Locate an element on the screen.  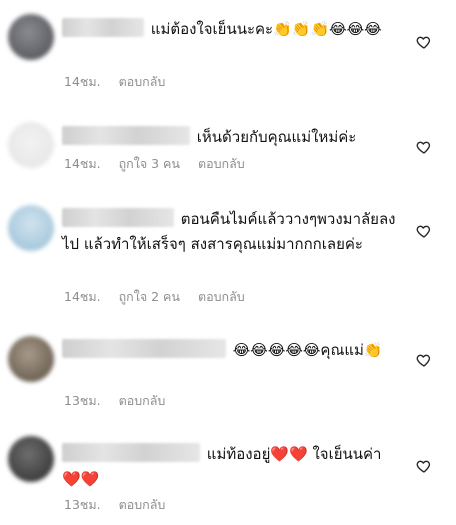
like-count: ถูกใจ 2 คน is located at coordinates (149, 296).